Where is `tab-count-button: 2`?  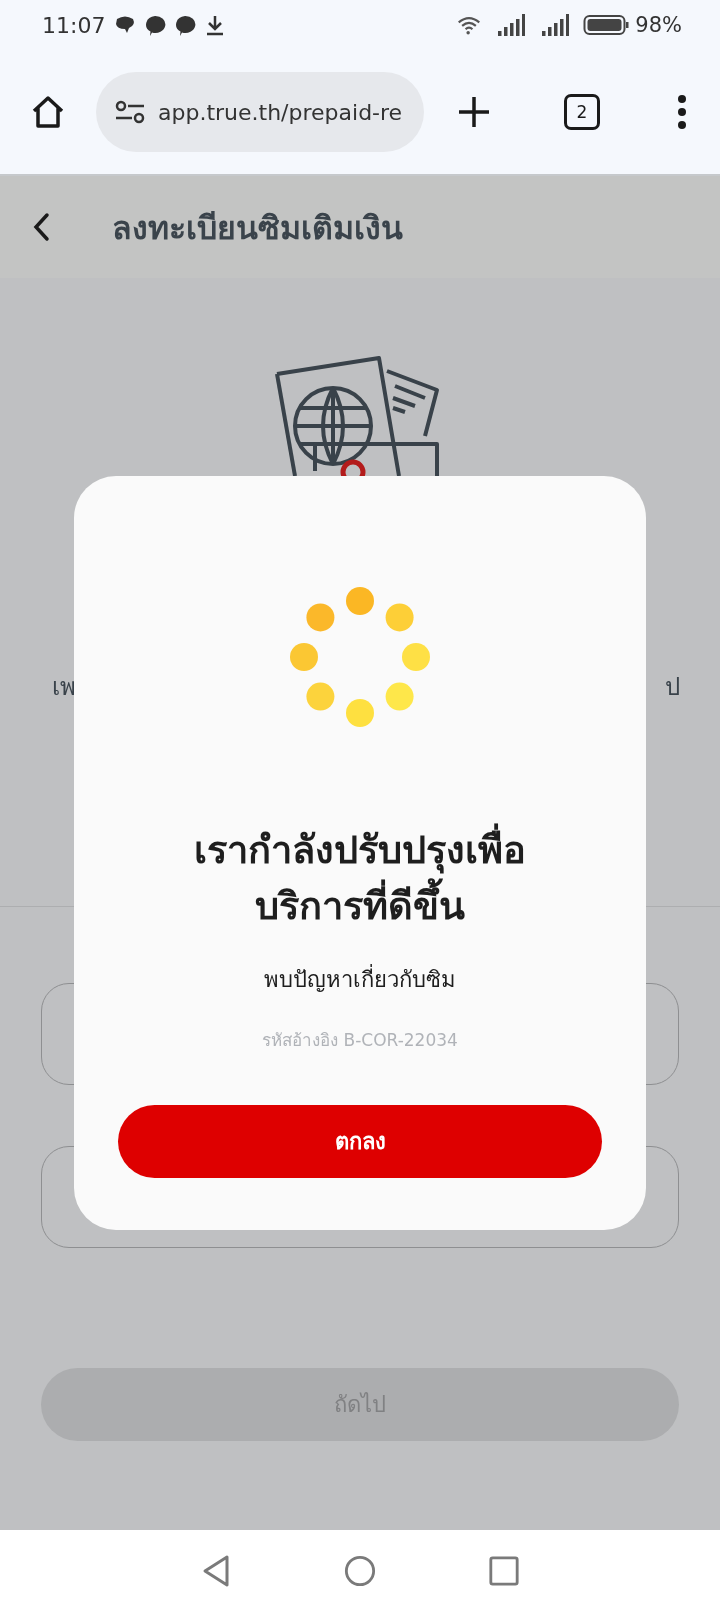
tab-count-button: 2 is located at coordinates (582, 112).